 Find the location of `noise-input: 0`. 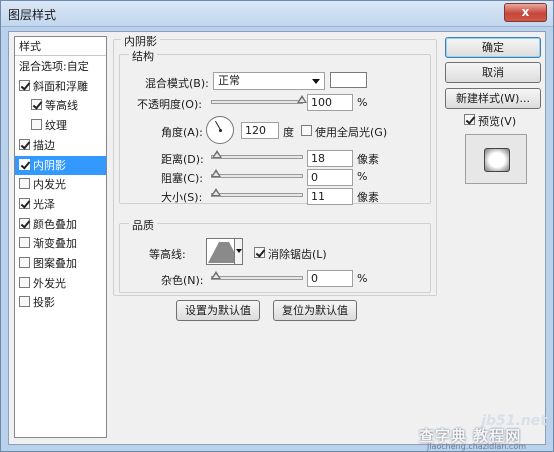

noise-input: 0 is located at coordinates (330, 278).